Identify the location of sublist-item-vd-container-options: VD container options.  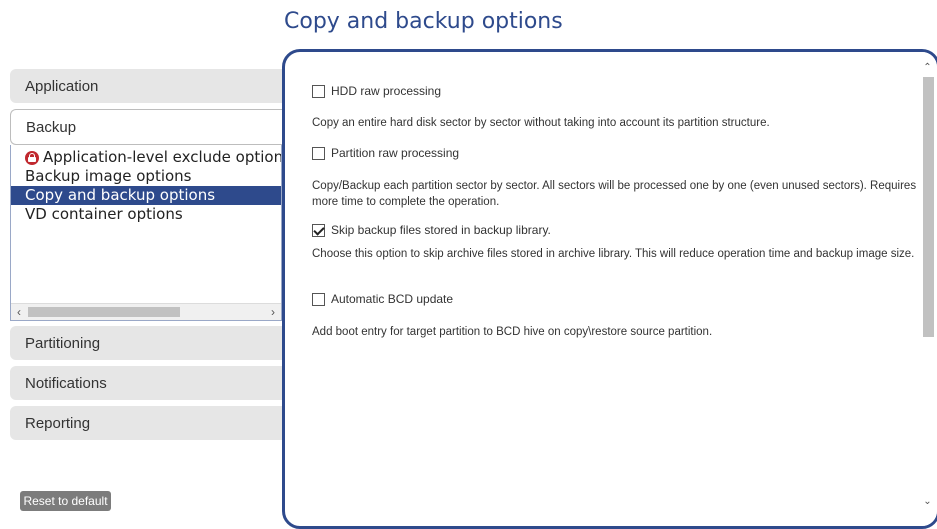
(146, 214).